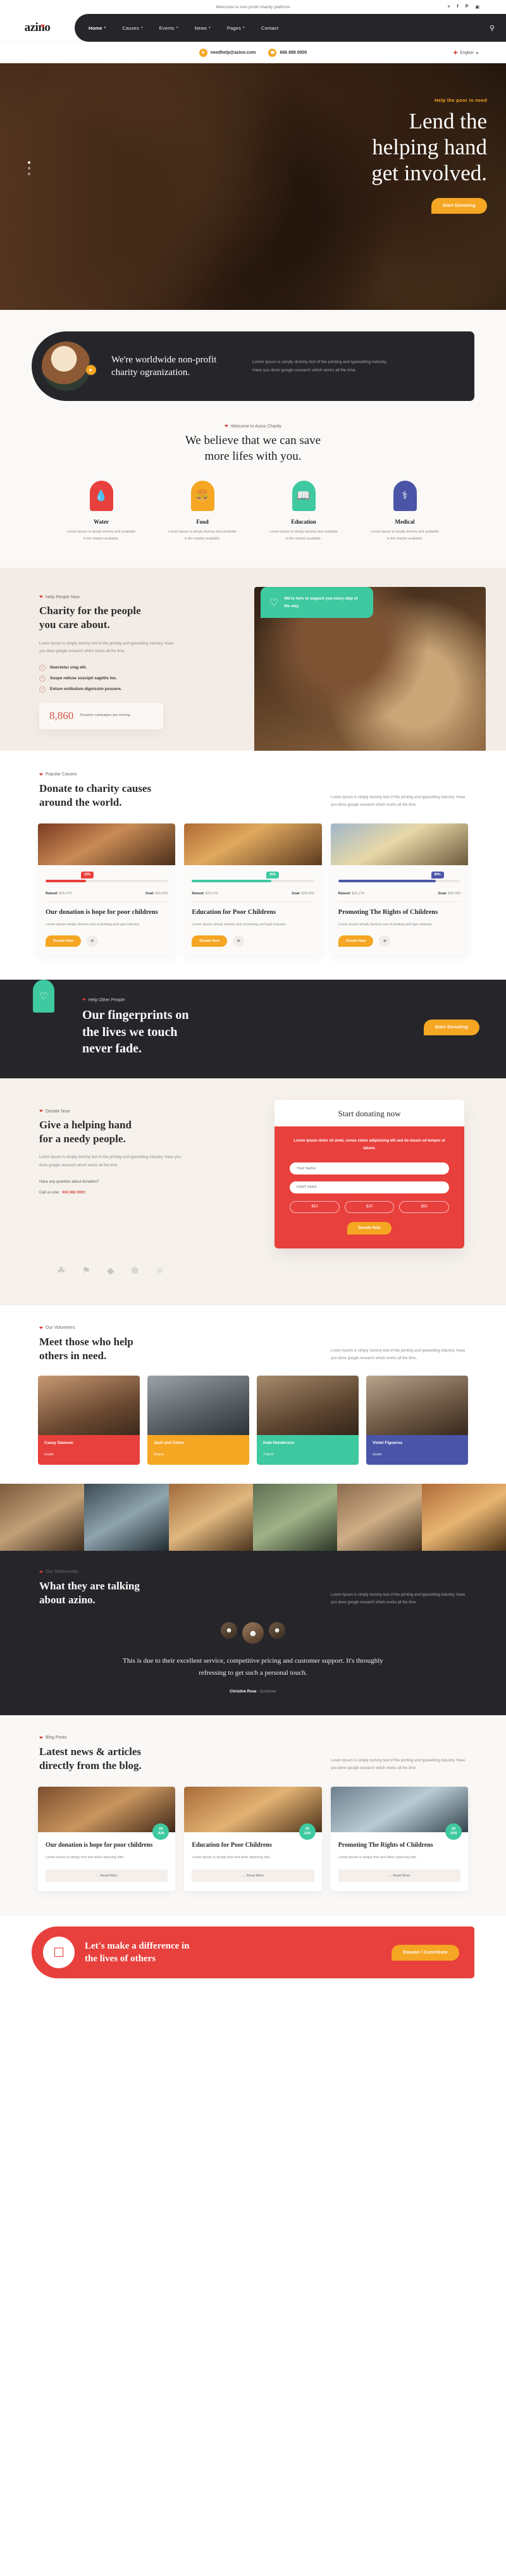  I want to click on nav-item-news: News ▾, so click(203, 28).